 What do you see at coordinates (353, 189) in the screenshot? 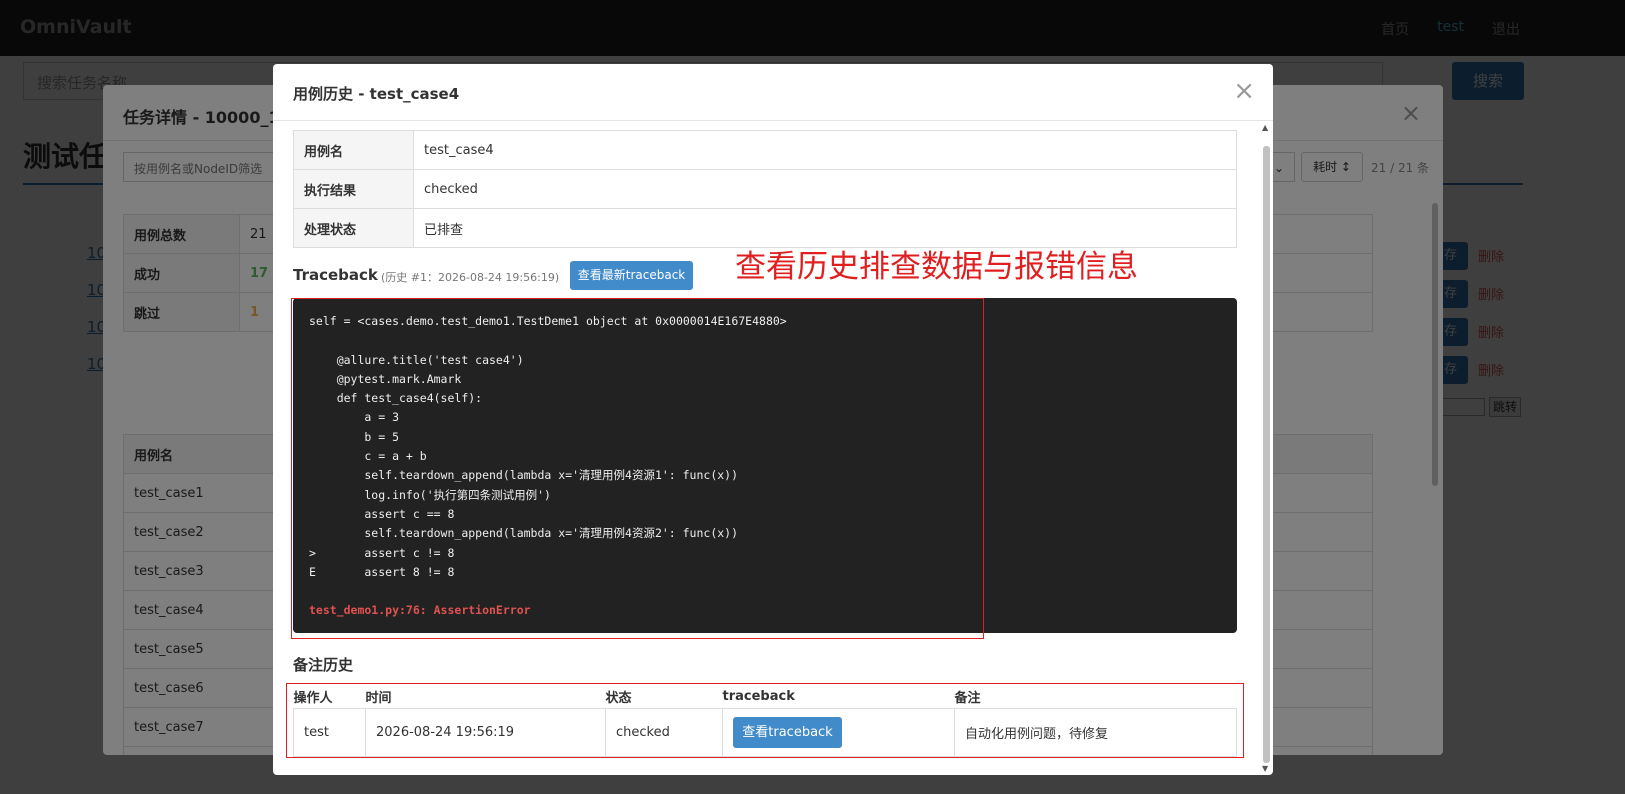
I see `info-key: 执行结果` at bounding box center [353, 189].